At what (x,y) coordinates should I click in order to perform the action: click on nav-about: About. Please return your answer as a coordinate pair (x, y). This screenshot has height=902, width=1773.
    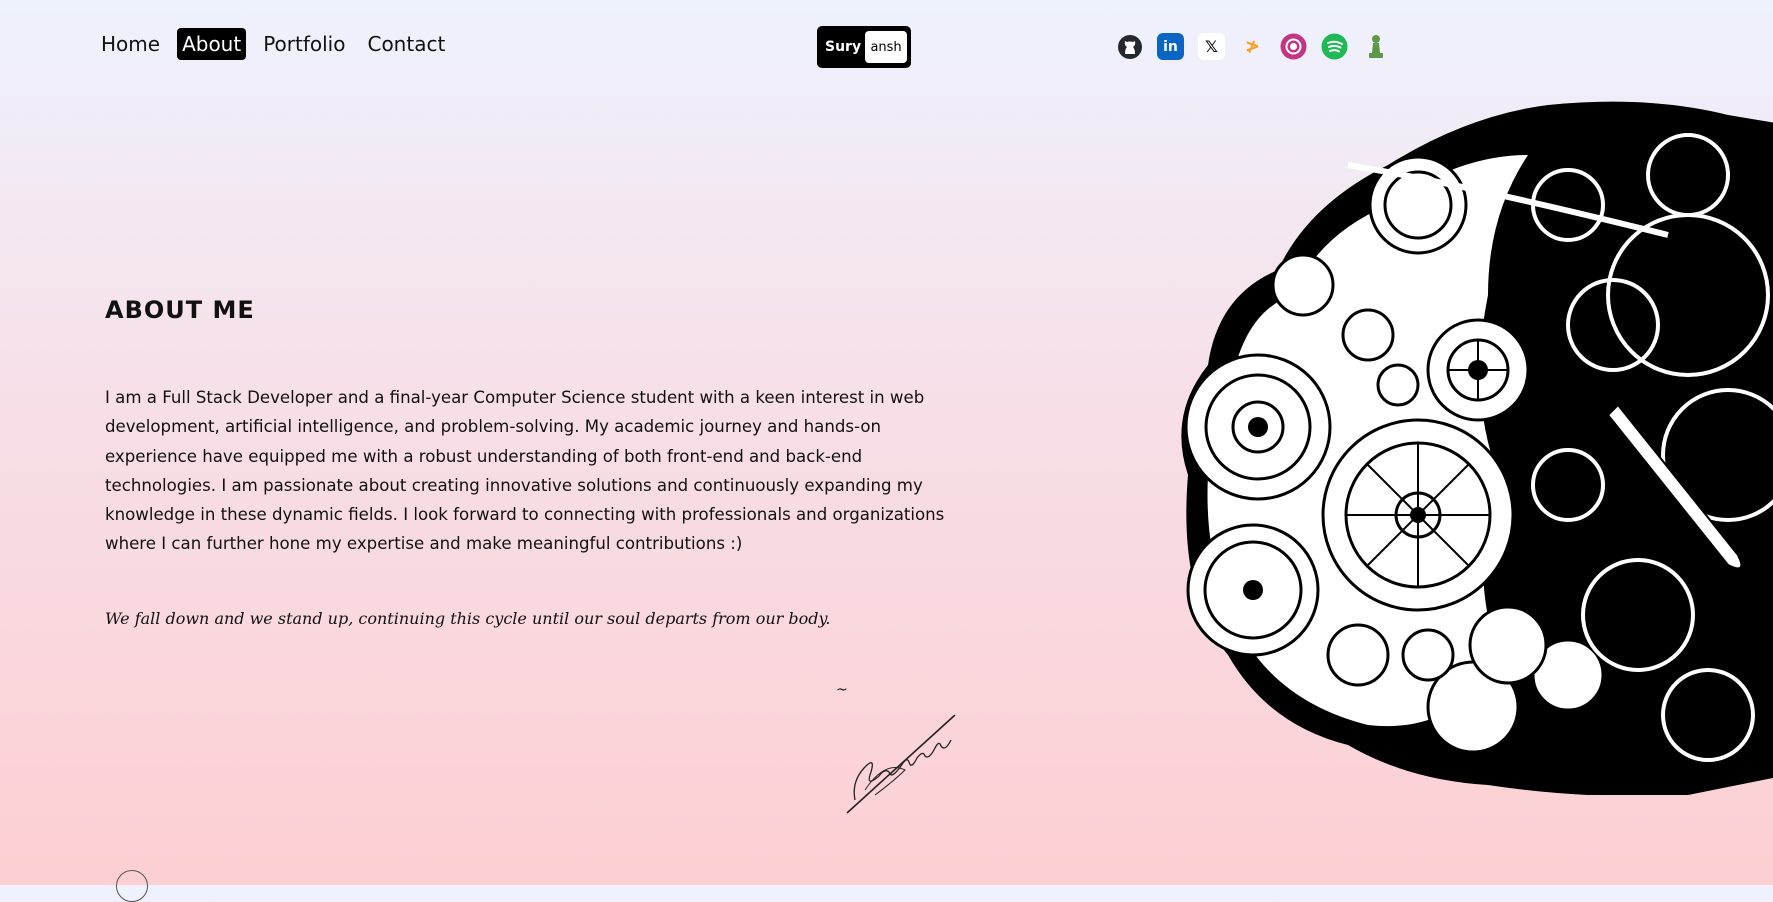
    Looking at the image, I should click on (212, 44).